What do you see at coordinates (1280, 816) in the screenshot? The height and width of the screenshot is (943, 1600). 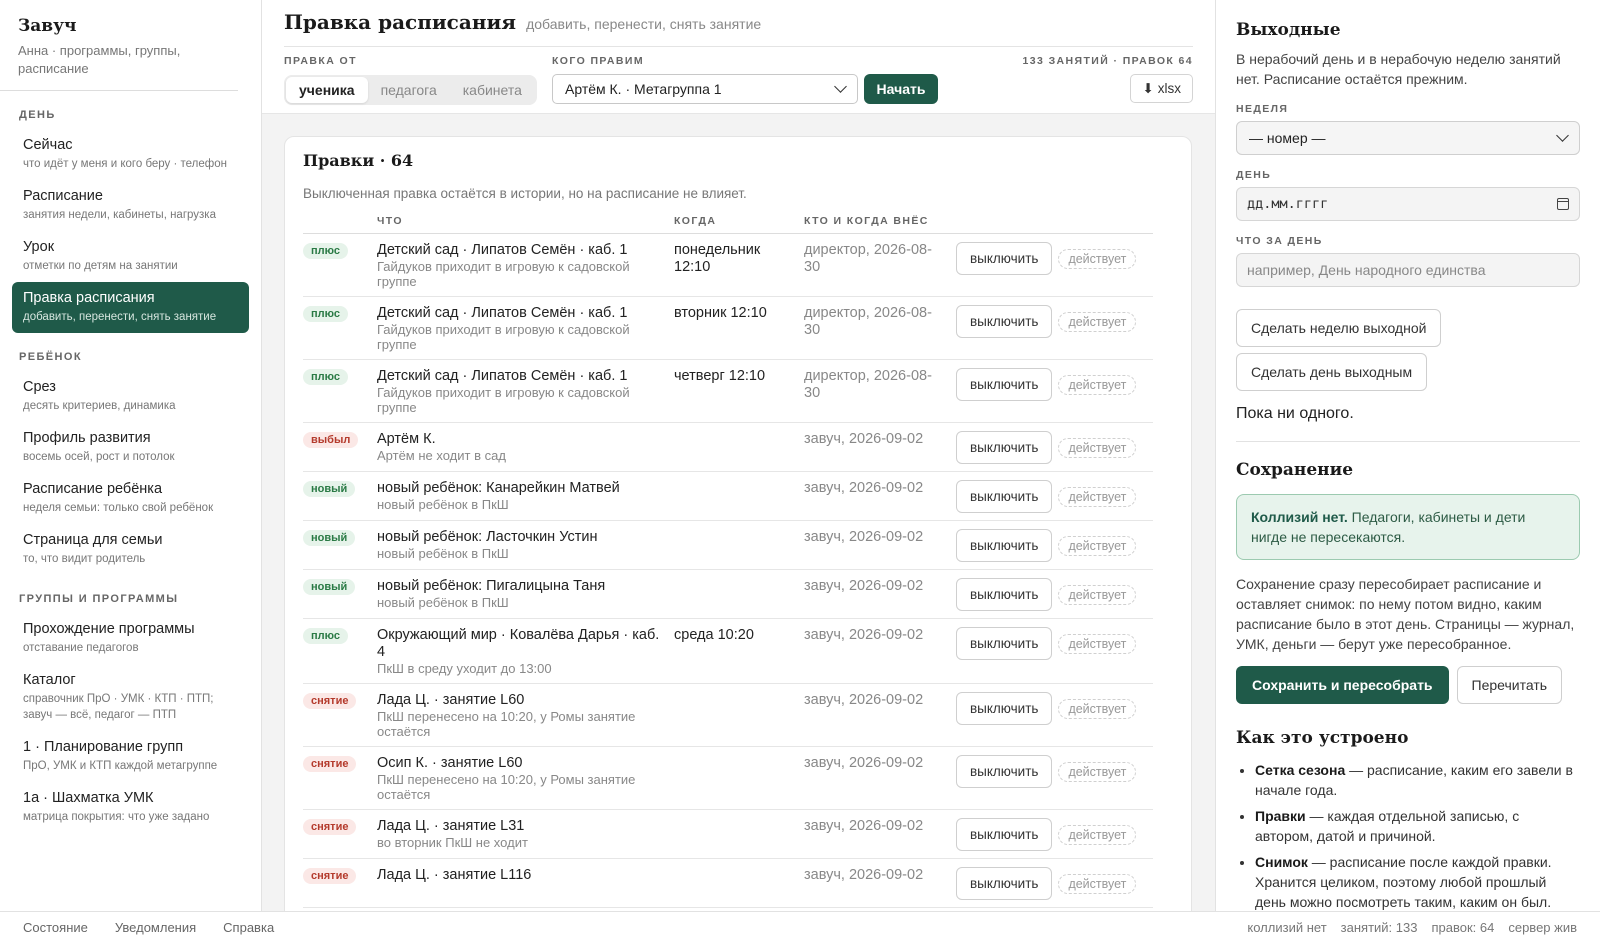 I see `how-term: Правки` at bounding box center [1280, 816].